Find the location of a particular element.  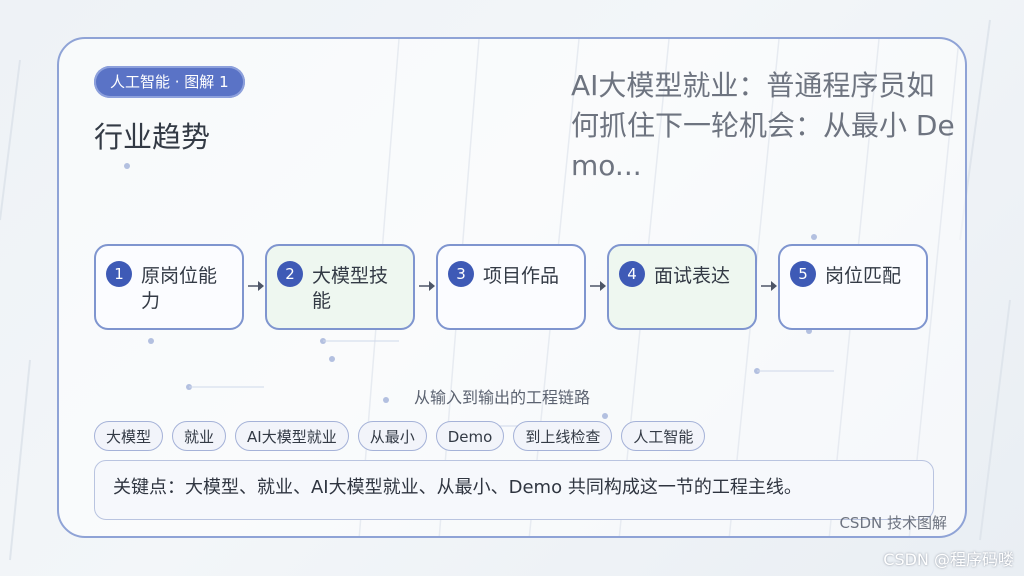

tag: 从最小 is located at coordinates (392, 436).